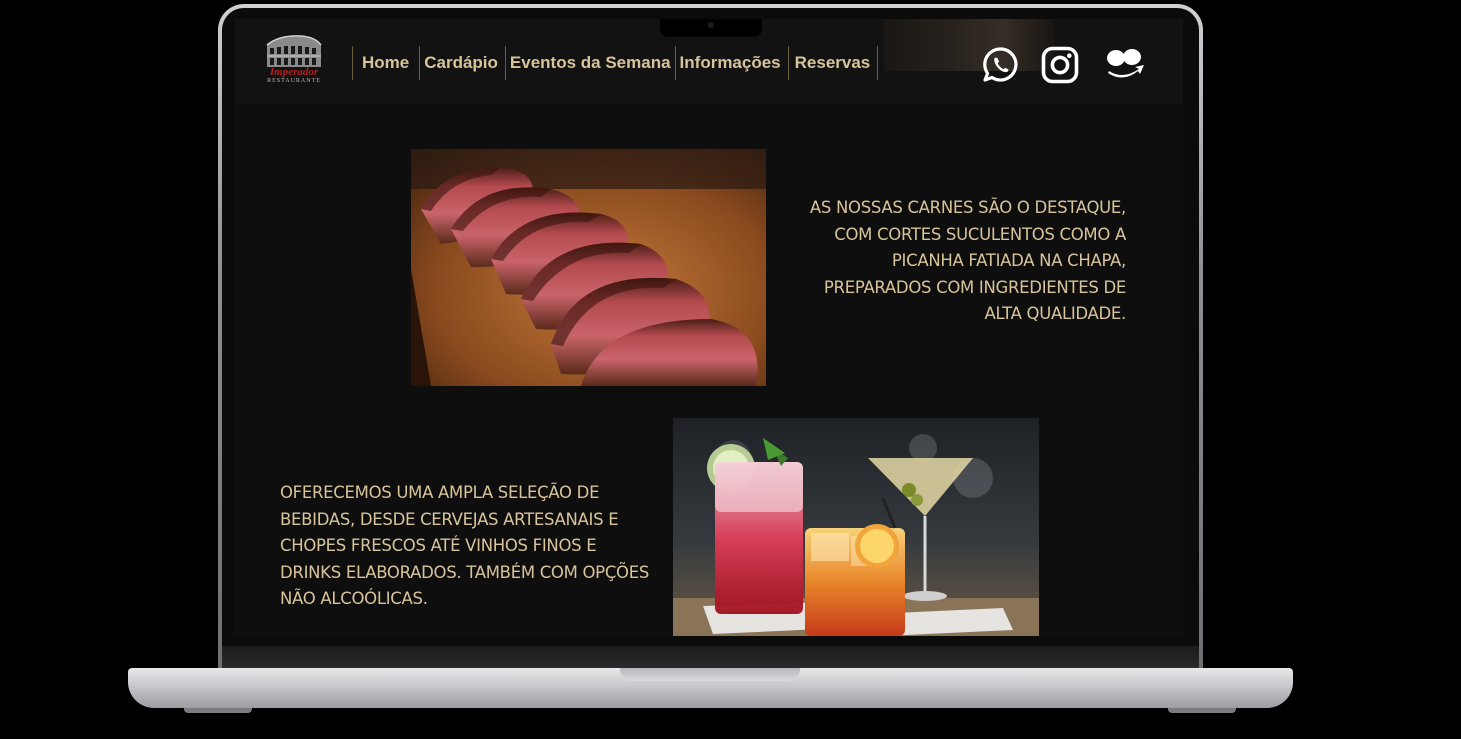  I want to click on logo-name: Imperador, so click(294, 72).